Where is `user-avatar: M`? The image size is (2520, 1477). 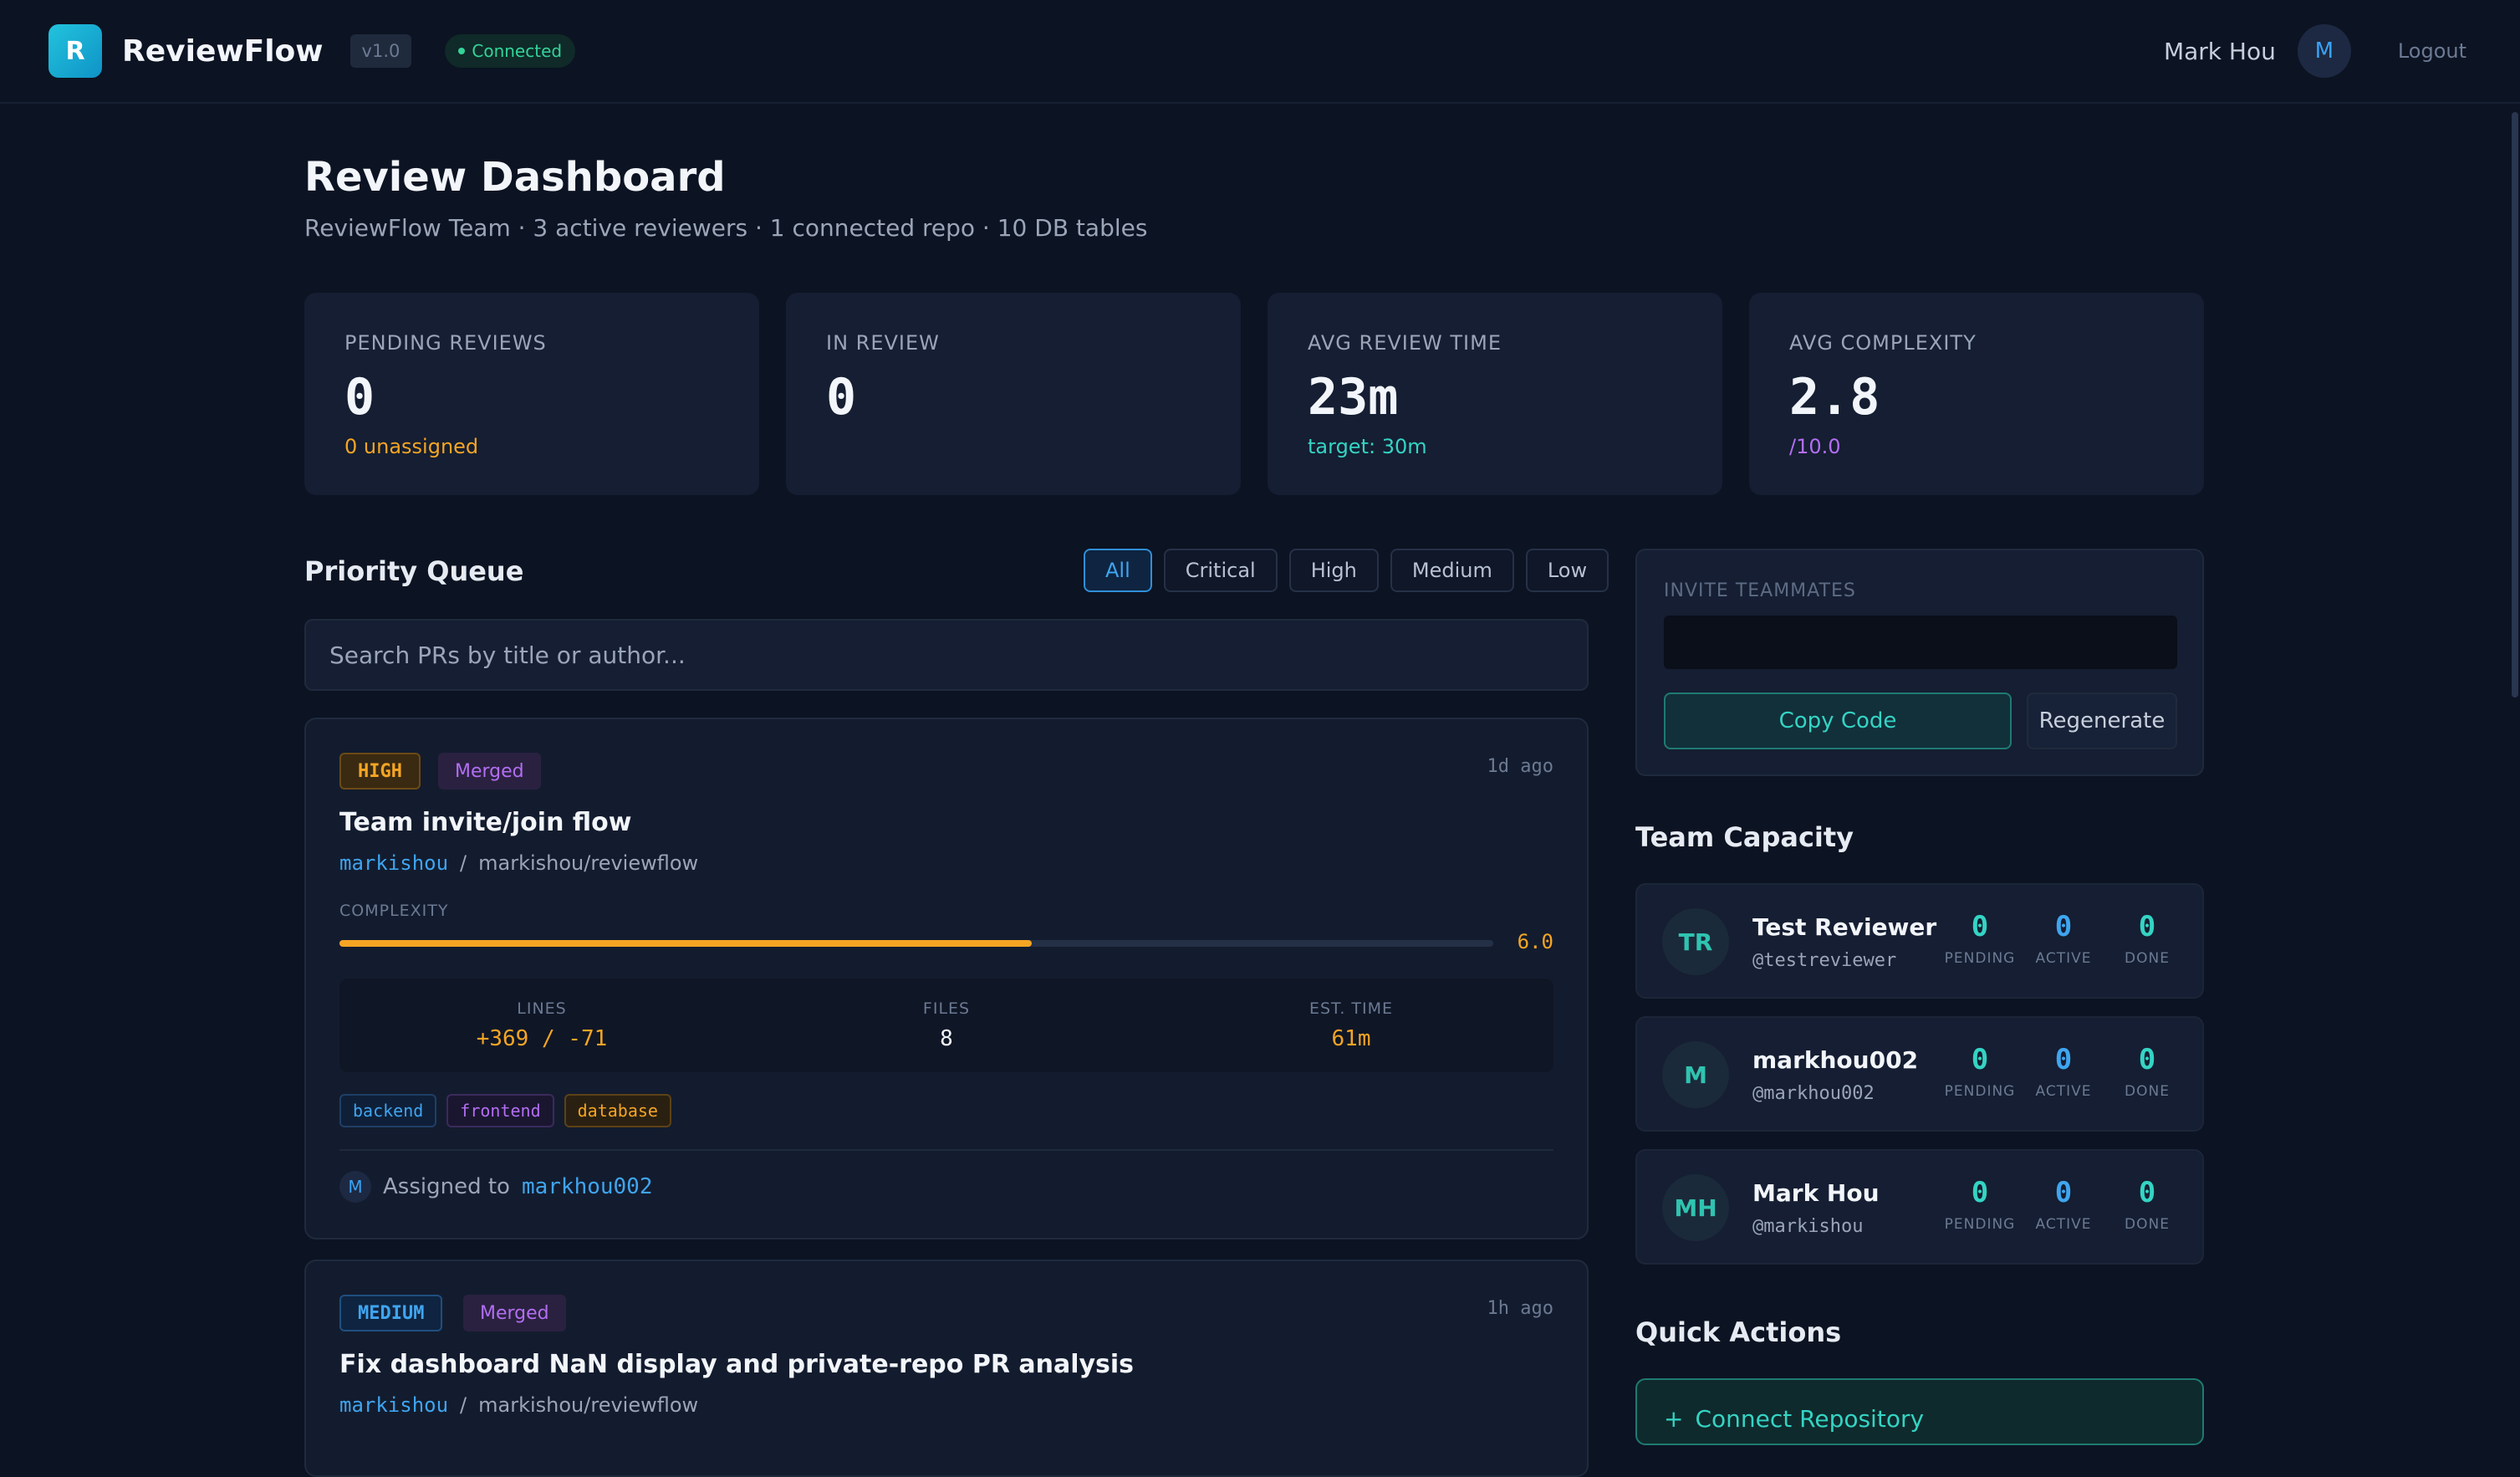
user-avatar: M is located at coordinates (2324, 51).